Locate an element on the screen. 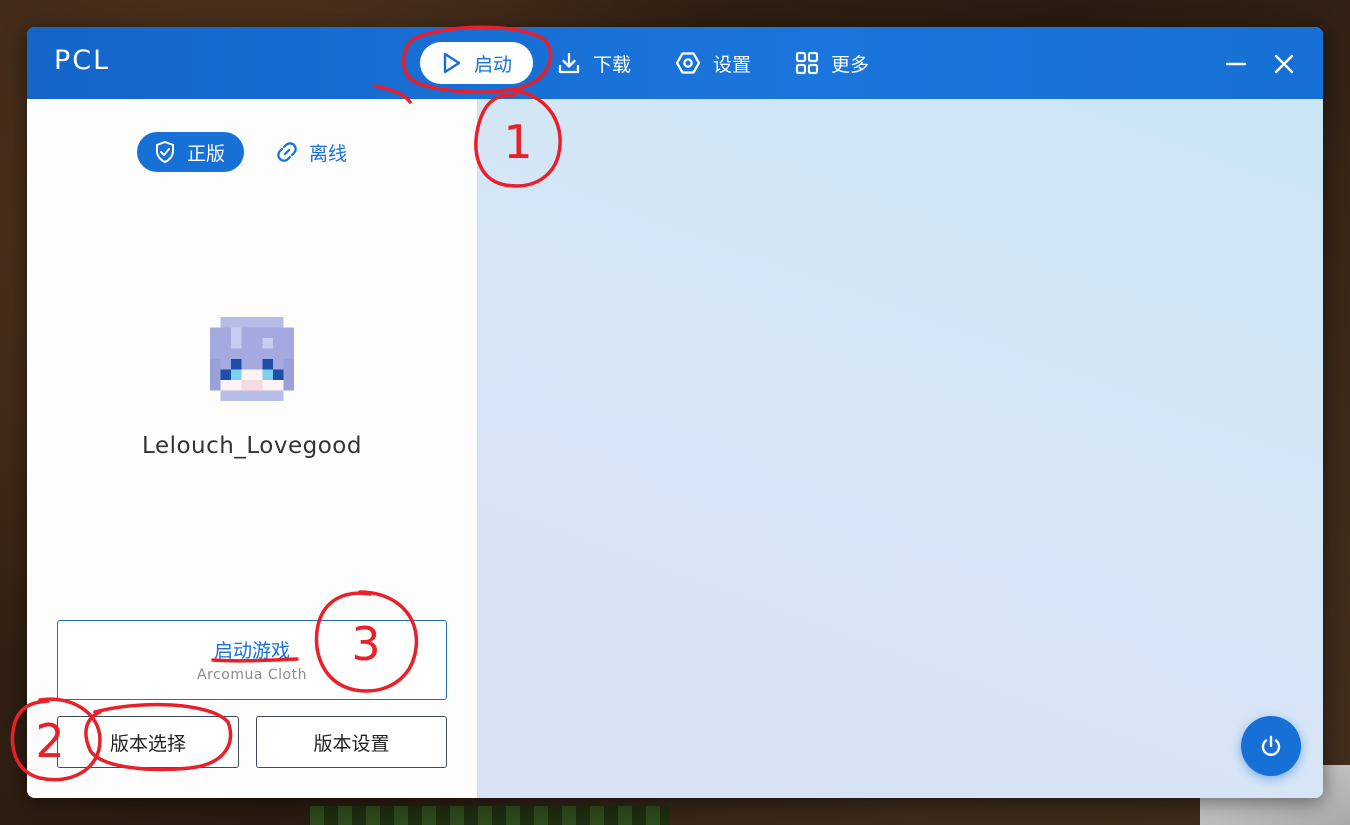  account-tab-online: 正版 is located at coordinates (190, 152).